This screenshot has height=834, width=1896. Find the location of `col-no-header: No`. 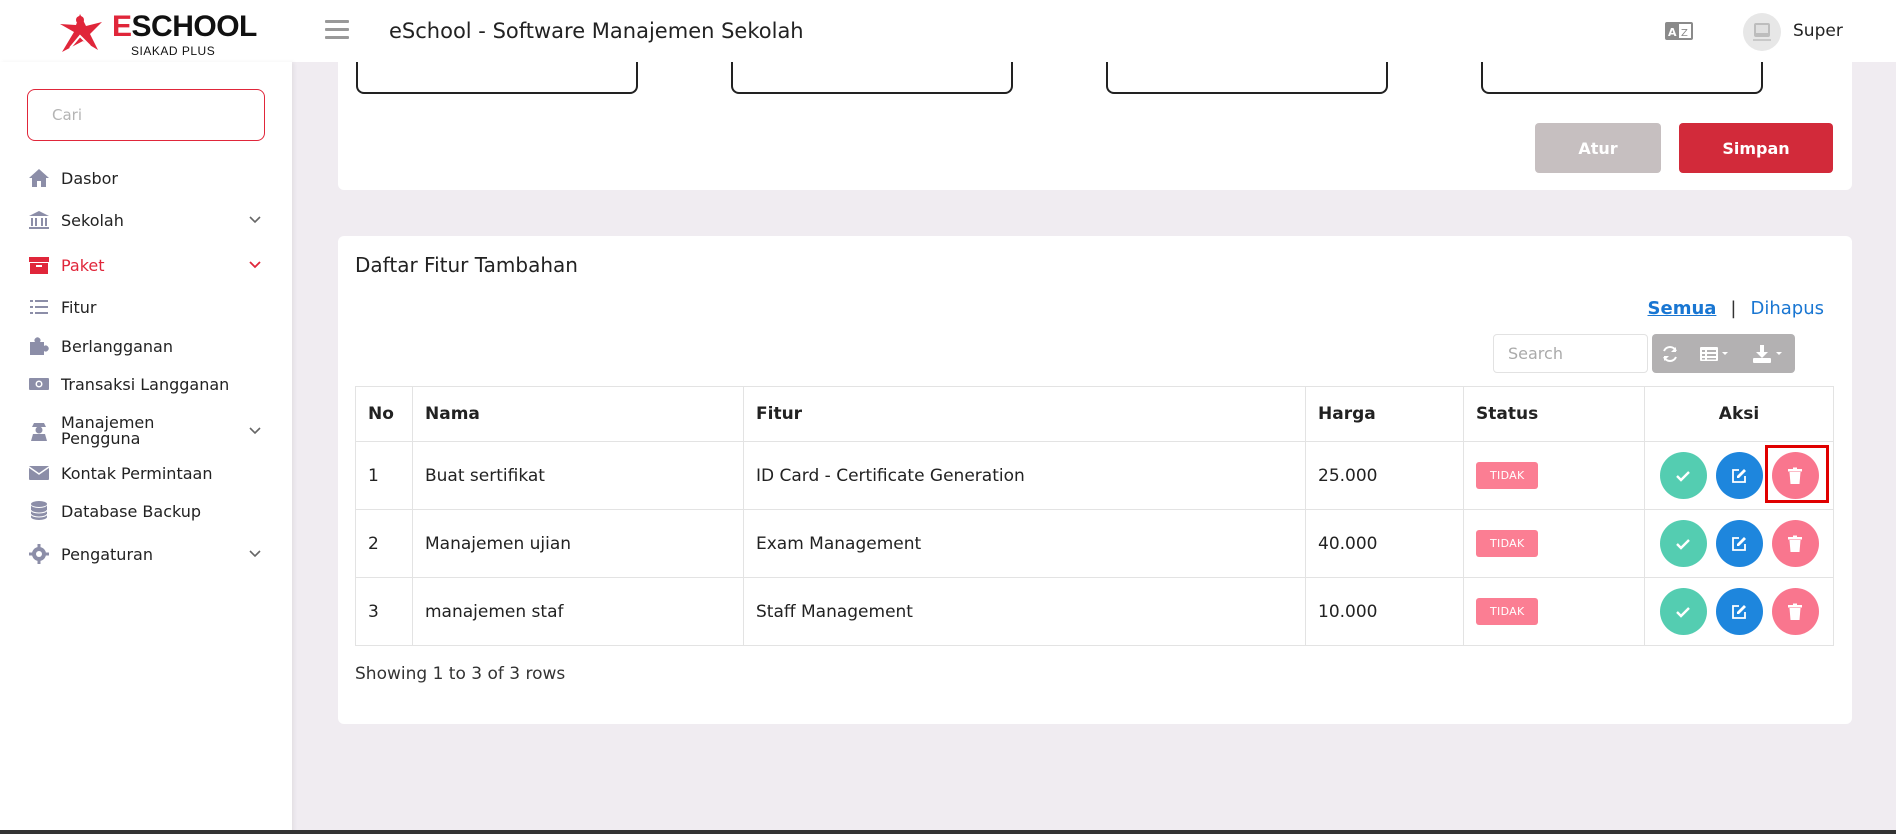

col-no-header: No is located at coordinates (384, 414).